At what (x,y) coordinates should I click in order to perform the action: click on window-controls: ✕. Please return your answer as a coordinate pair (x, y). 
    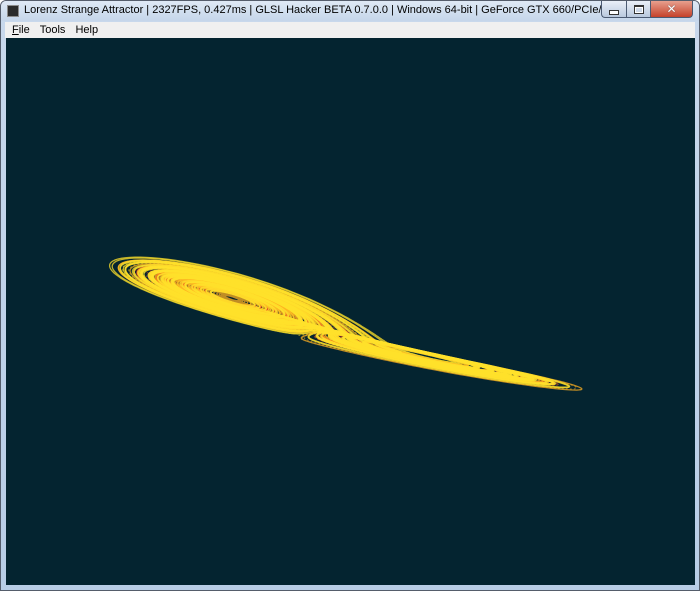
    Looking at the image, I should click on (647, 10).